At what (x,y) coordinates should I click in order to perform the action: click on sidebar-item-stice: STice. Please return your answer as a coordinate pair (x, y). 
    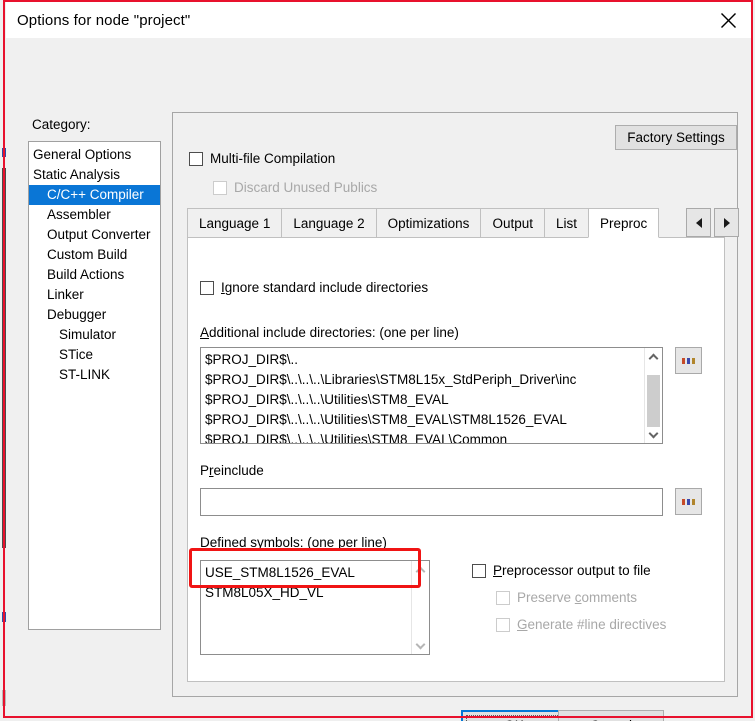
    Looking at the image, I should click on (94, 355).